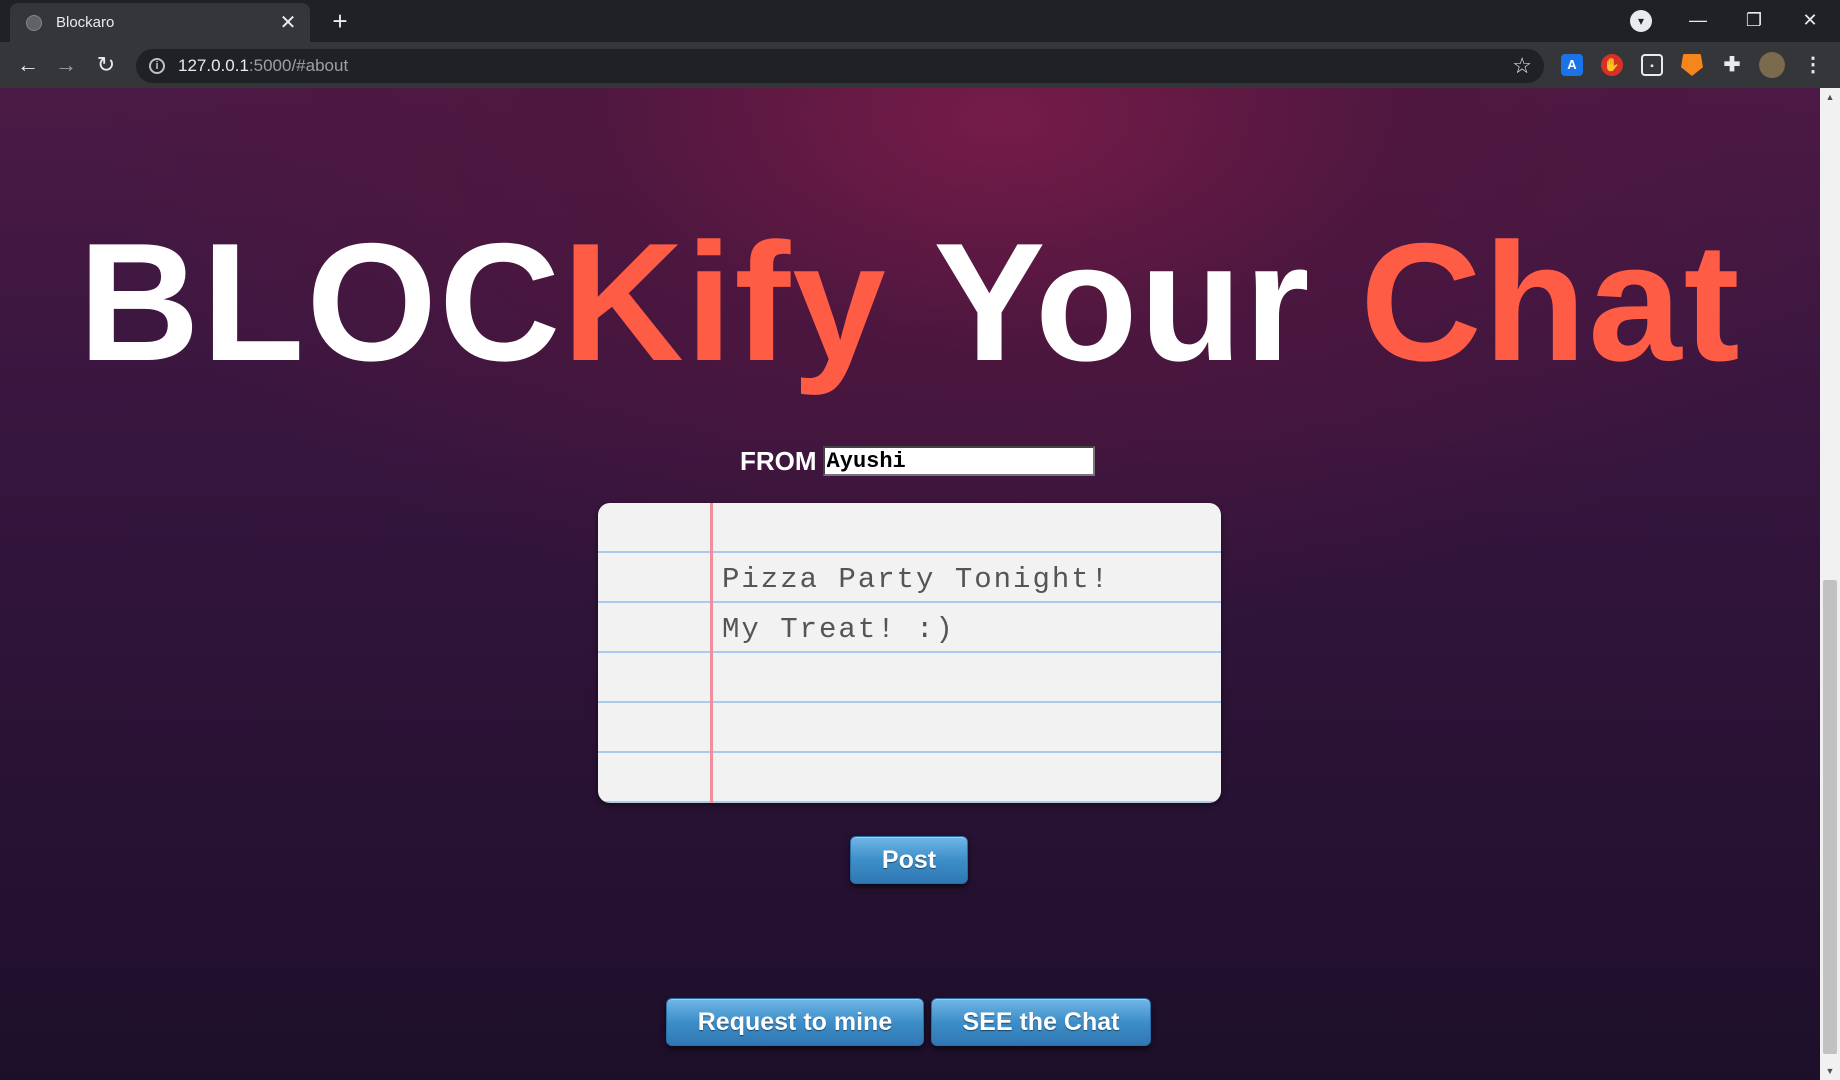 Image resolution: width=1840 pixels, height=1080 pixels. Describe the element at coordinates (909, 653) in the screenshot. I see `message-notepad: Pizza Party Tonight! My Treat! :)` at that location.